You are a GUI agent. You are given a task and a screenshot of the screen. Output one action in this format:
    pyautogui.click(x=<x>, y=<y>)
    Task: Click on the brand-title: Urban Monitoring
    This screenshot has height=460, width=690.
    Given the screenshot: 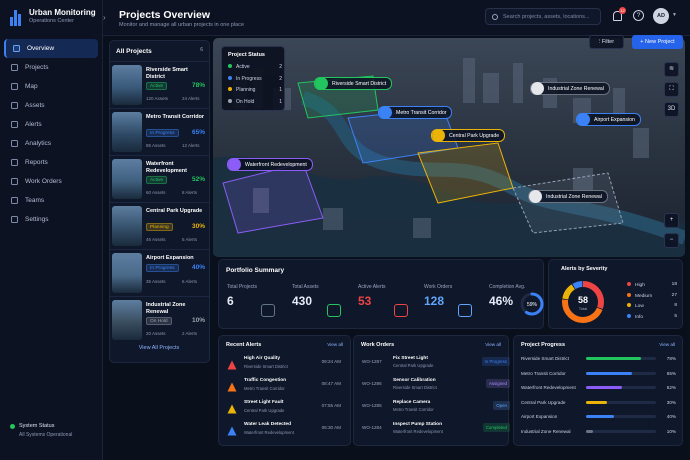 What is the action you would take?
    pyautogui.click(x=62, y=12)
    